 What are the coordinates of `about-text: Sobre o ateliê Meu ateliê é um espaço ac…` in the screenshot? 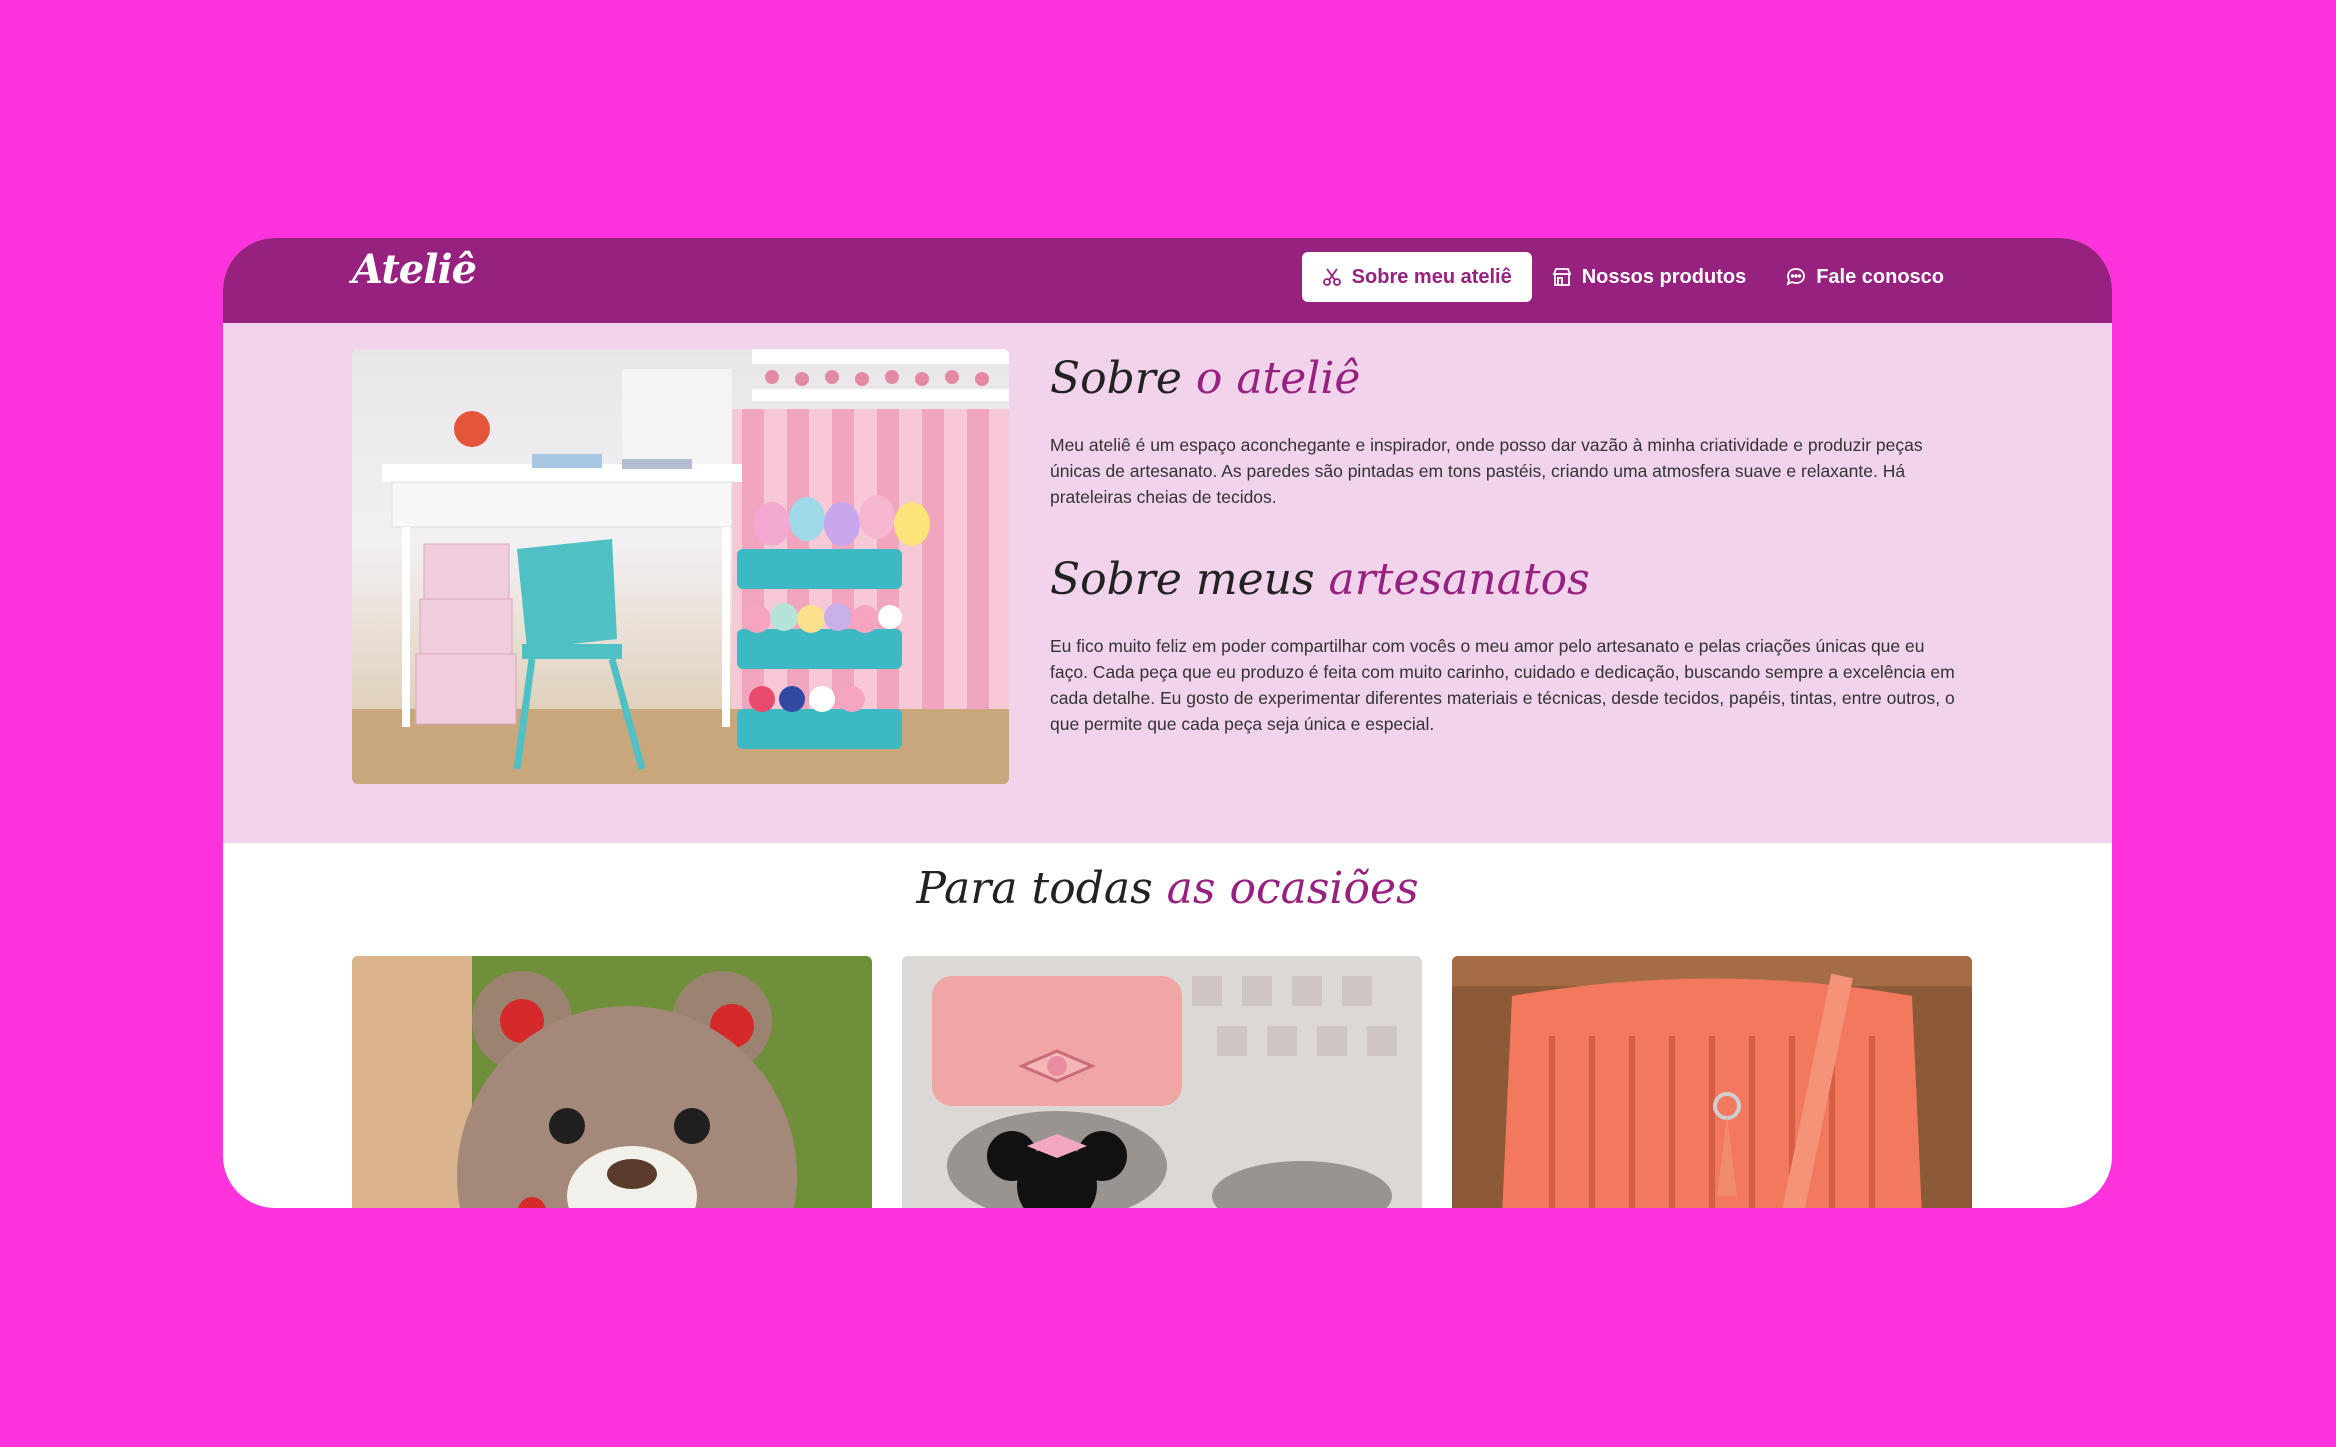 It's located at (1505, 567).